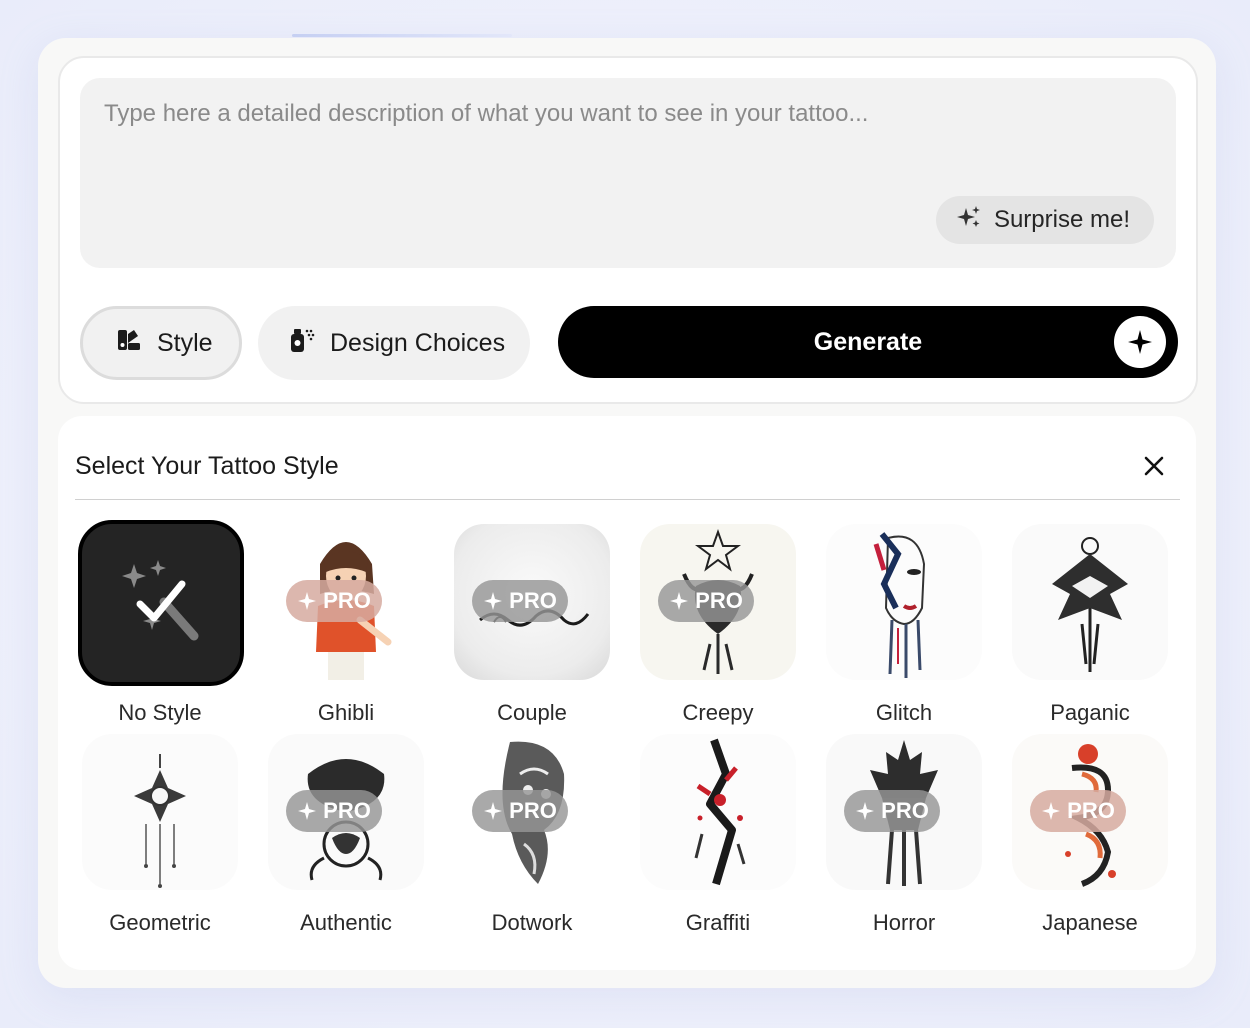  What do you see at coordinates (717, 629) in the screenshot?
I see `style-option-creepy: PRO Creepy` at bounding box center [717, 629].